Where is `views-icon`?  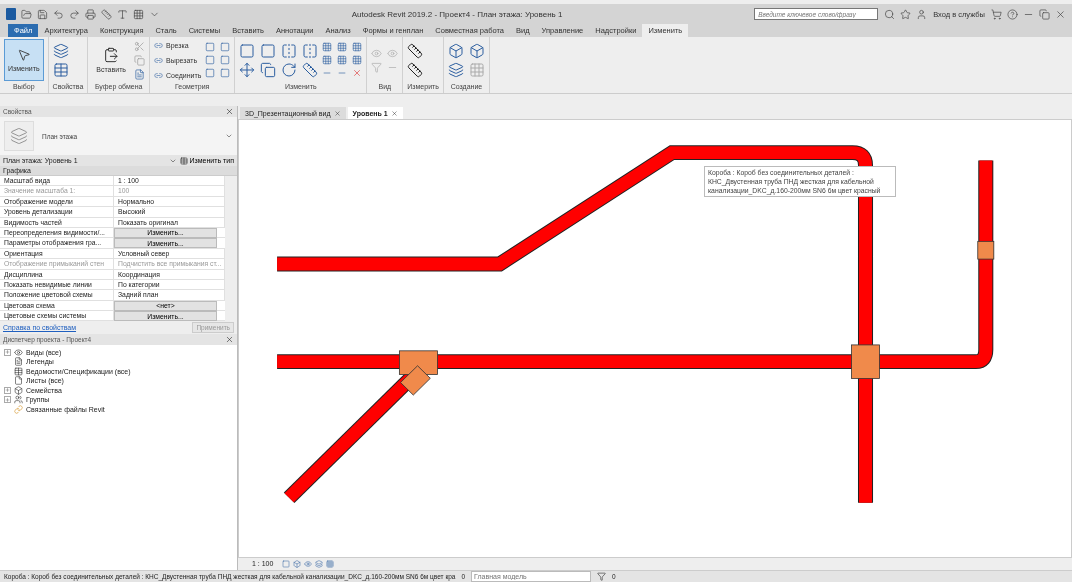
views-icon is located at coordinates (18, 352).